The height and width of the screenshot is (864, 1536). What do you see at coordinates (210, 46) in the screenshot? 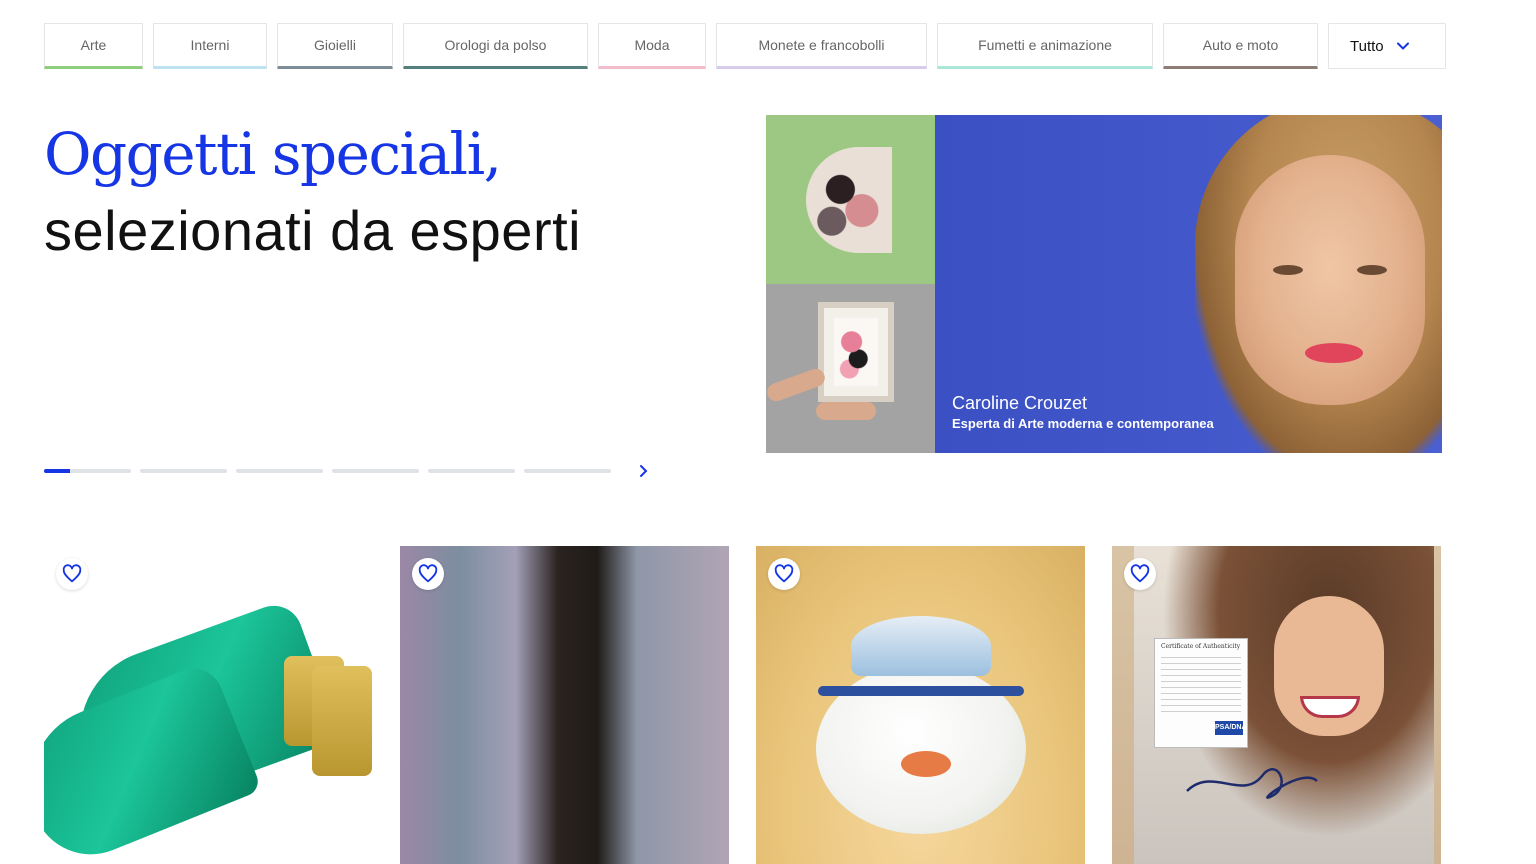
I see `category-interni: Interni` at bounding box center [210, 46].